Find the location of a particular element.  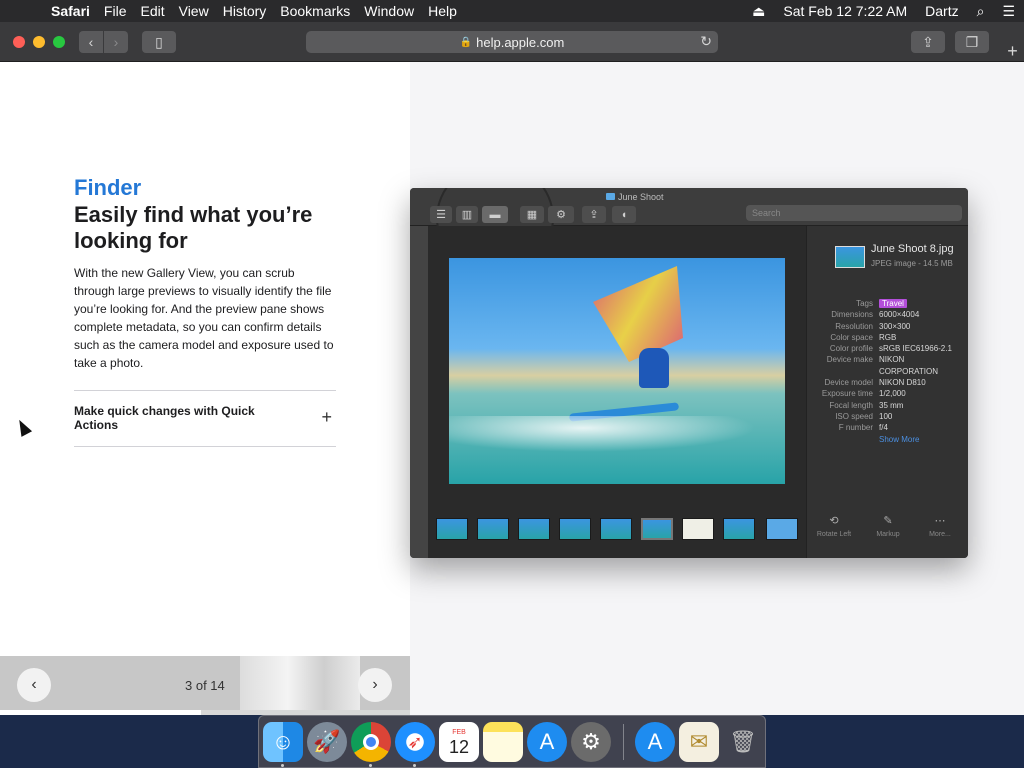

dock-launchpad-icon: 🚀 is located at coordinates (327, 742).